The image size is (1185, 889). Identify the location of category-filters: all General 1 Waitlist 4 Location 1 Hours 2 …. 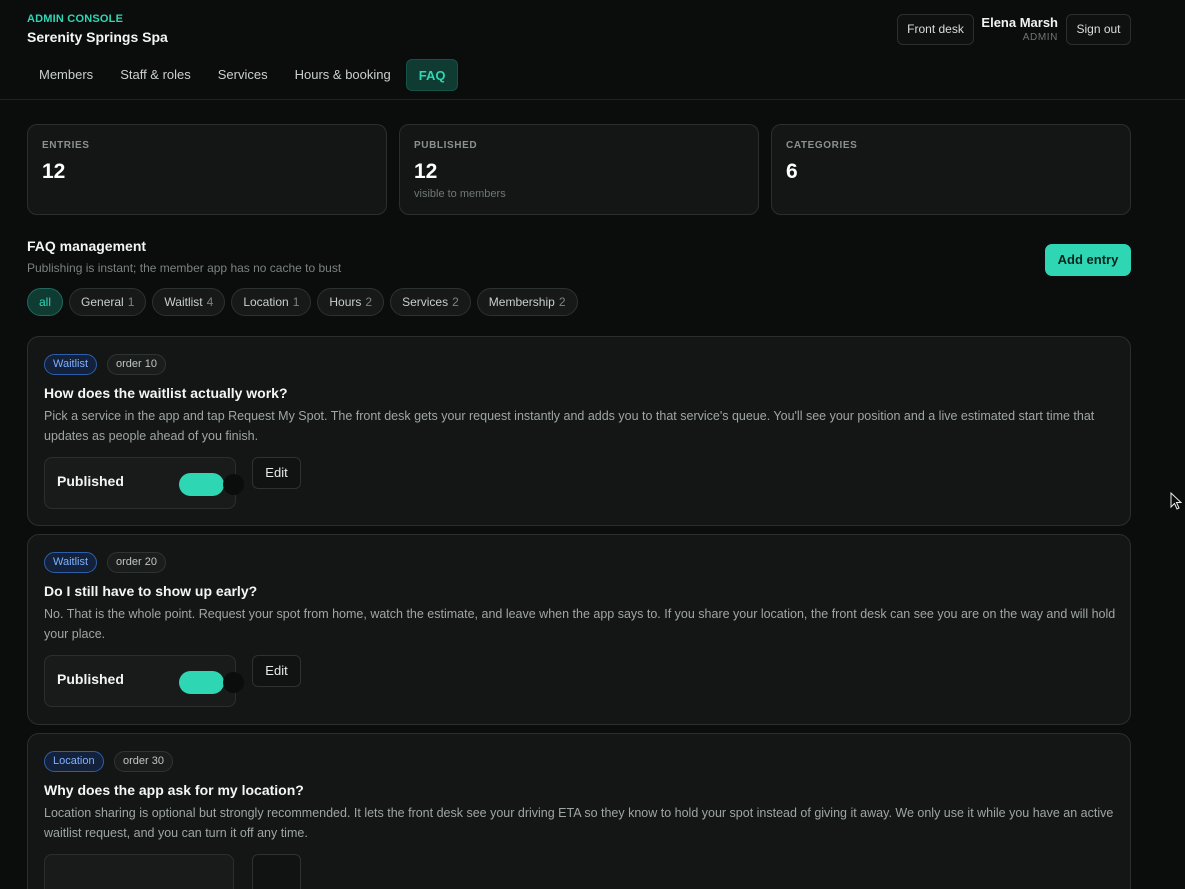
(305, 302).